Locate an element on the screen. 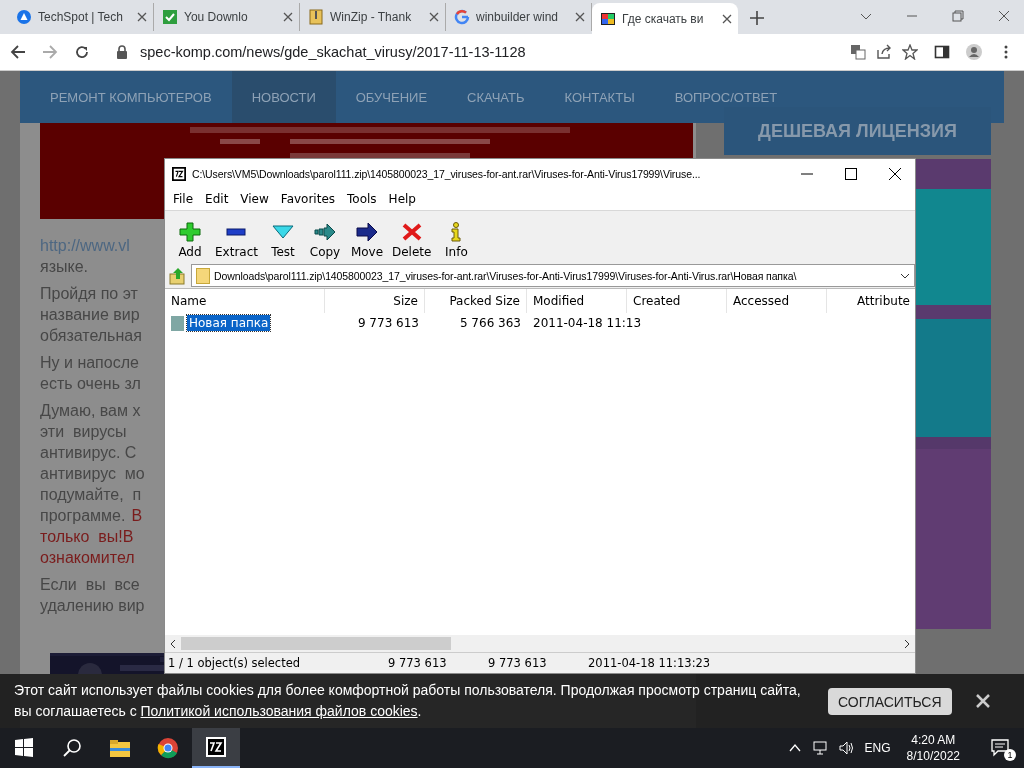 This screenshot has height=768, width=1024. clock-time: 4:20 AM is located at coordinates (933, 740).